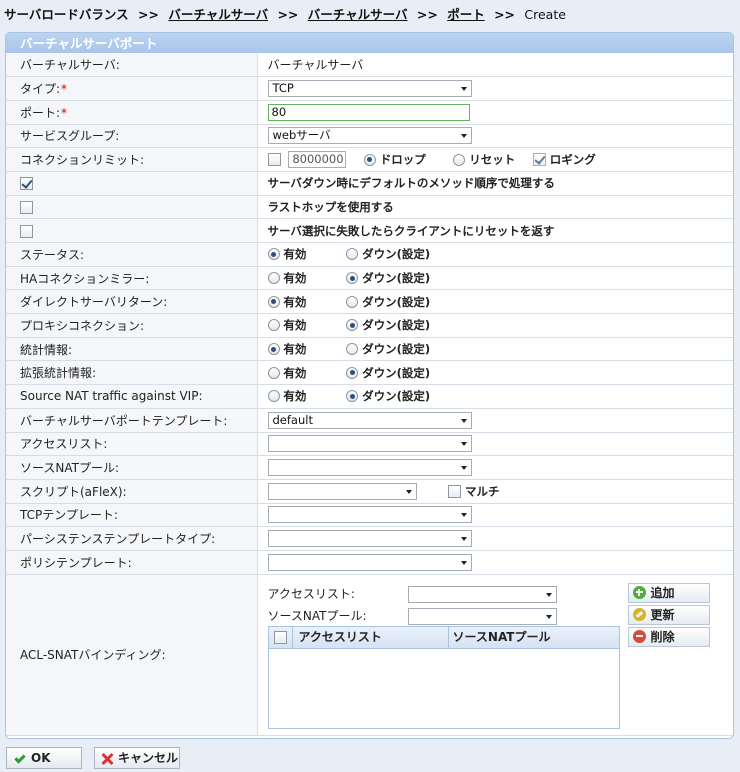  What do you see at coordinates (539, 160) in the screenshot?
I see `logging-checkbox` at bounding box center [539, 160].